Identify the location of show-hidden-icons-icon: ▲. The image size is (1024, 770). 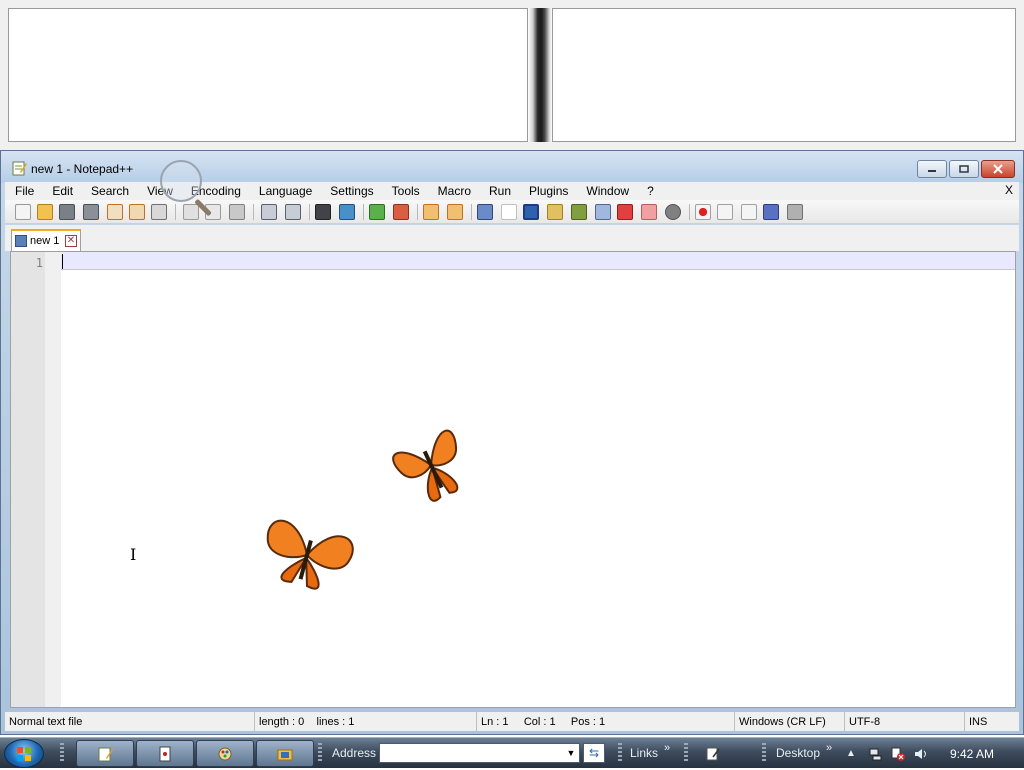
(853, 755).